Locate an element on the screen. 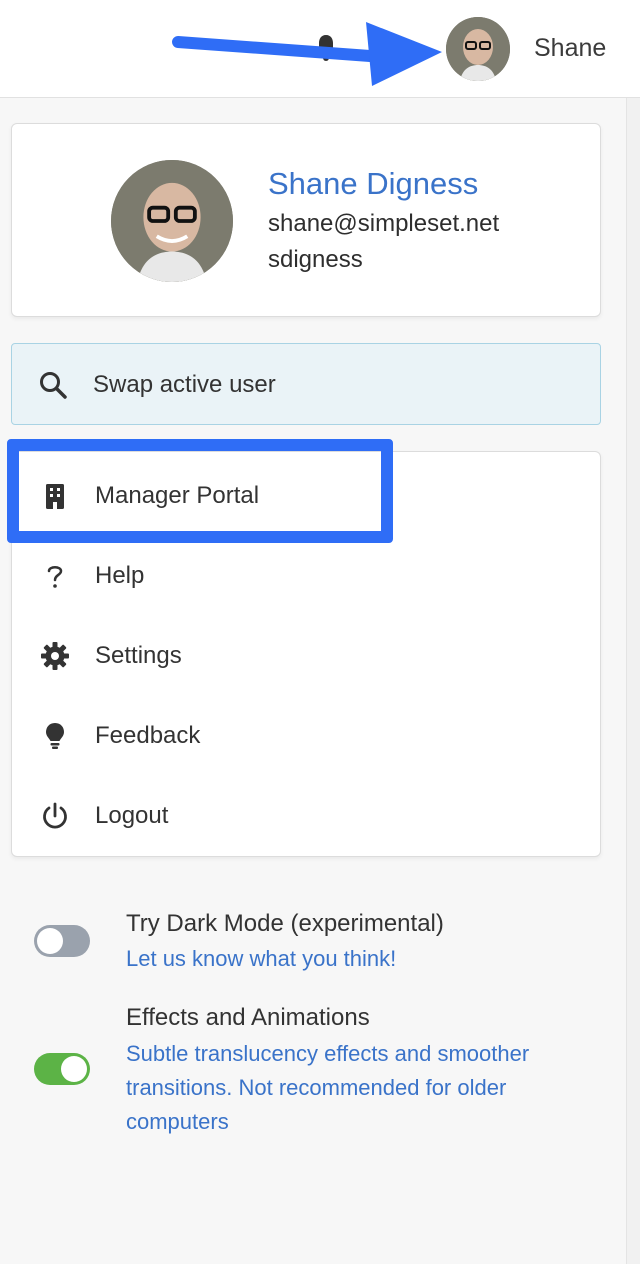  swap-active-user-button: Swap active user is located at coordinates (306, 384).